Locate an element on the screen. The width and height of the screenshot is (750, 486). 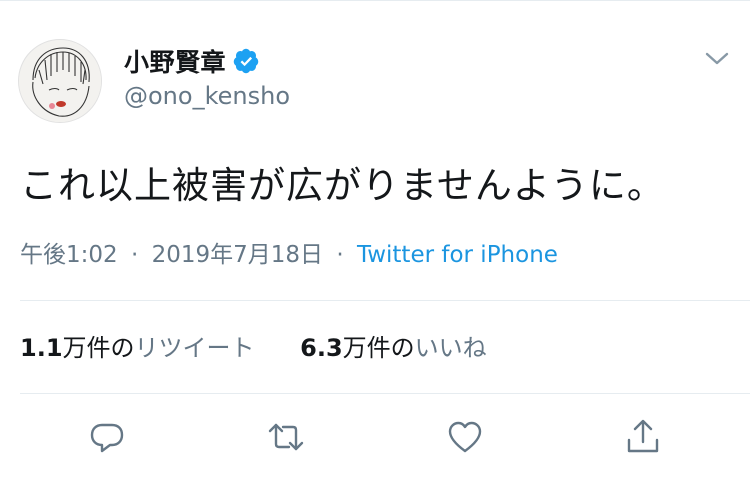
tweet-metadata: 午後1:02 · 2019年7月18日 · Twitter for iPhone is located at coordinates (289, 252).